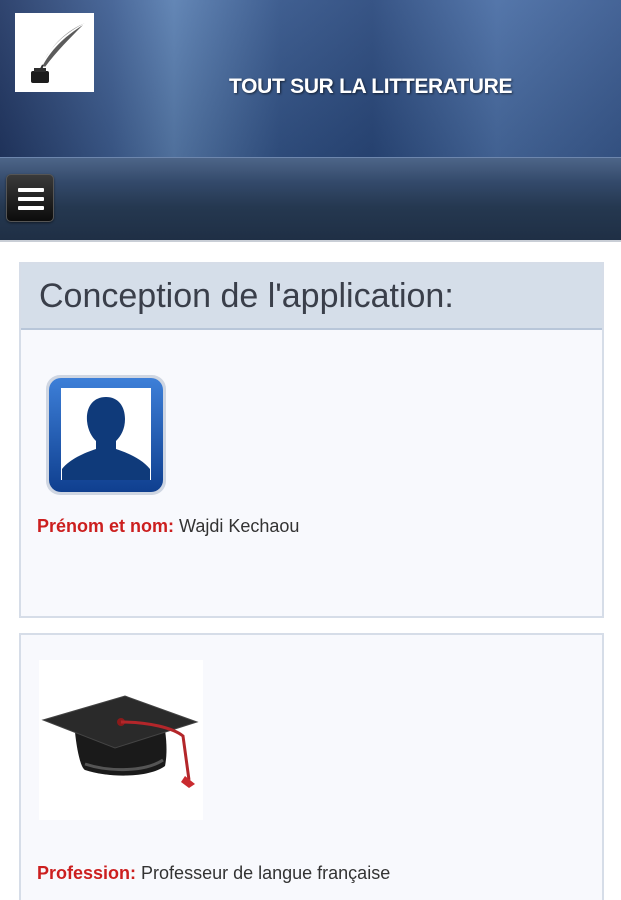  I want to click on card-header: Conception de l'application:, so click(311, 297).